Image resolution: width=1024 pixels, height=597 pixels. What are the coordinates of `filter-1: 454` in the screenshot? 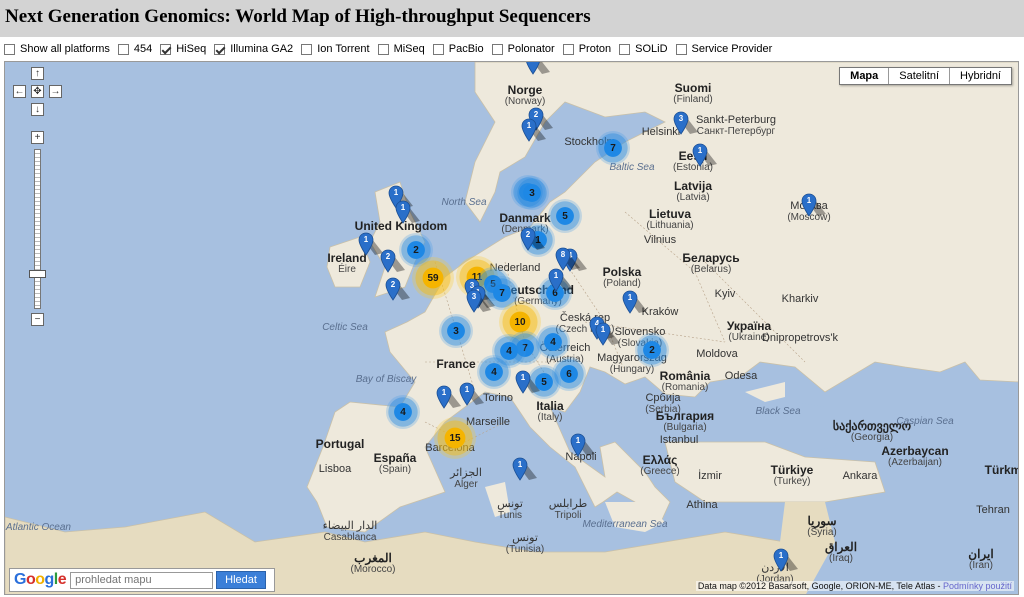 It's located at (134, 49).